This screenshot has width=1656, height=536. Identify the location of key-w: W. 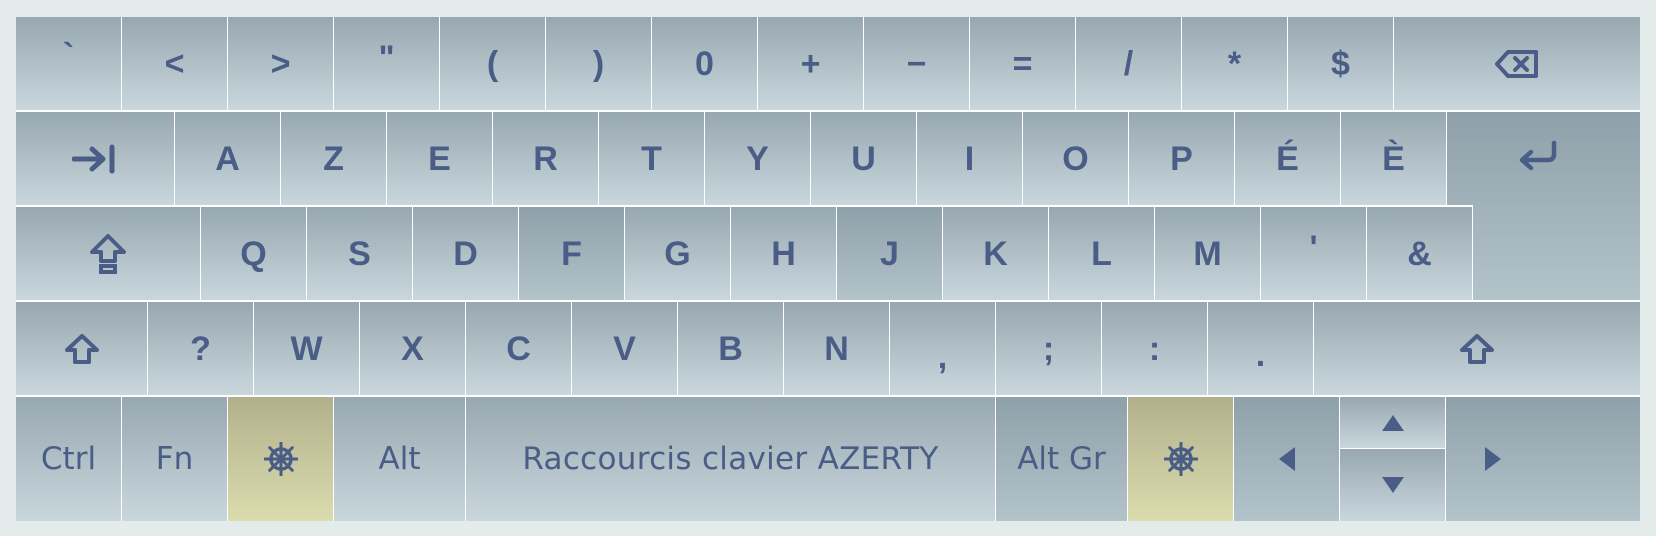
(306, 348).